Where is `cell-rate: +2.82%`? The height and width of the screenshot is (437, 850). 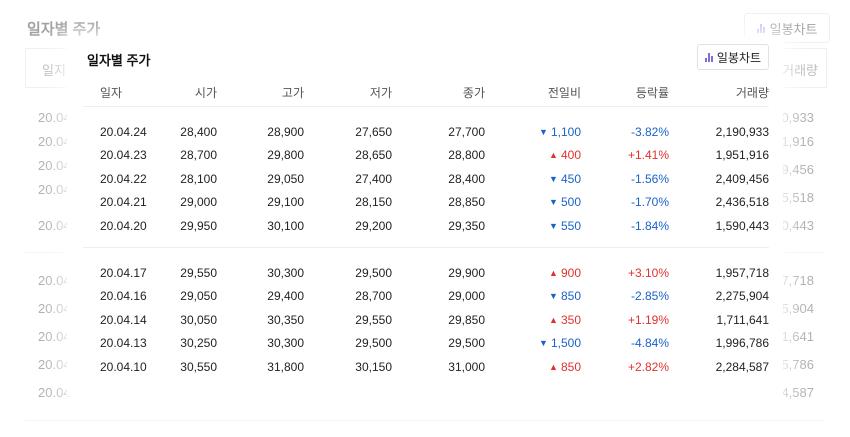
cell-rate: +2.82% is located at coordinates (648, 367).